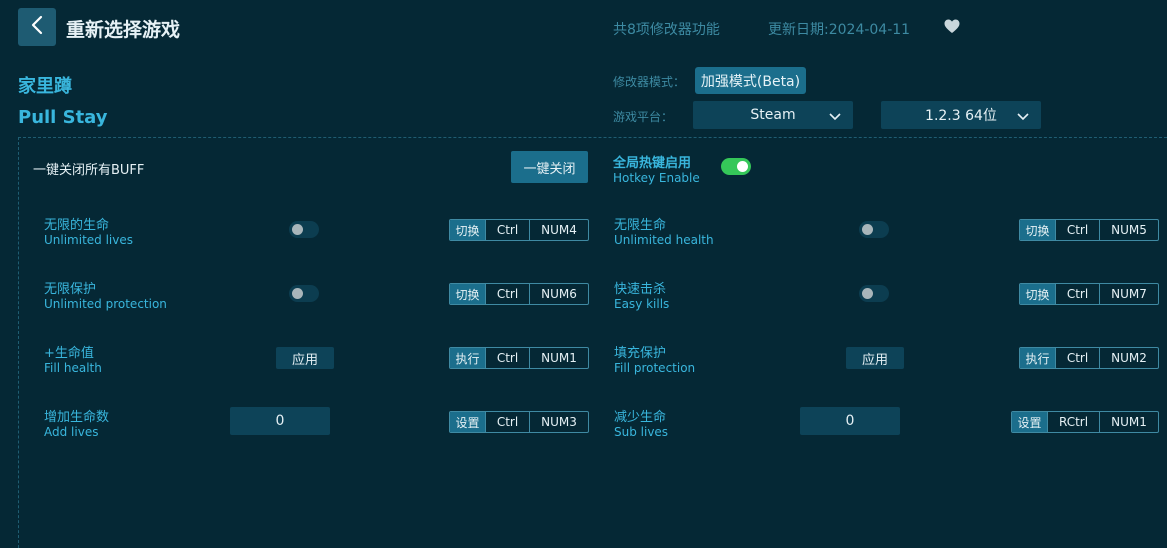 This screenshot has width=1167, height=548. What do you see at coordinates (664, 240) in the screenshot?
I see `option-label-en: Unlimited health` at bounding box center [664, 240].